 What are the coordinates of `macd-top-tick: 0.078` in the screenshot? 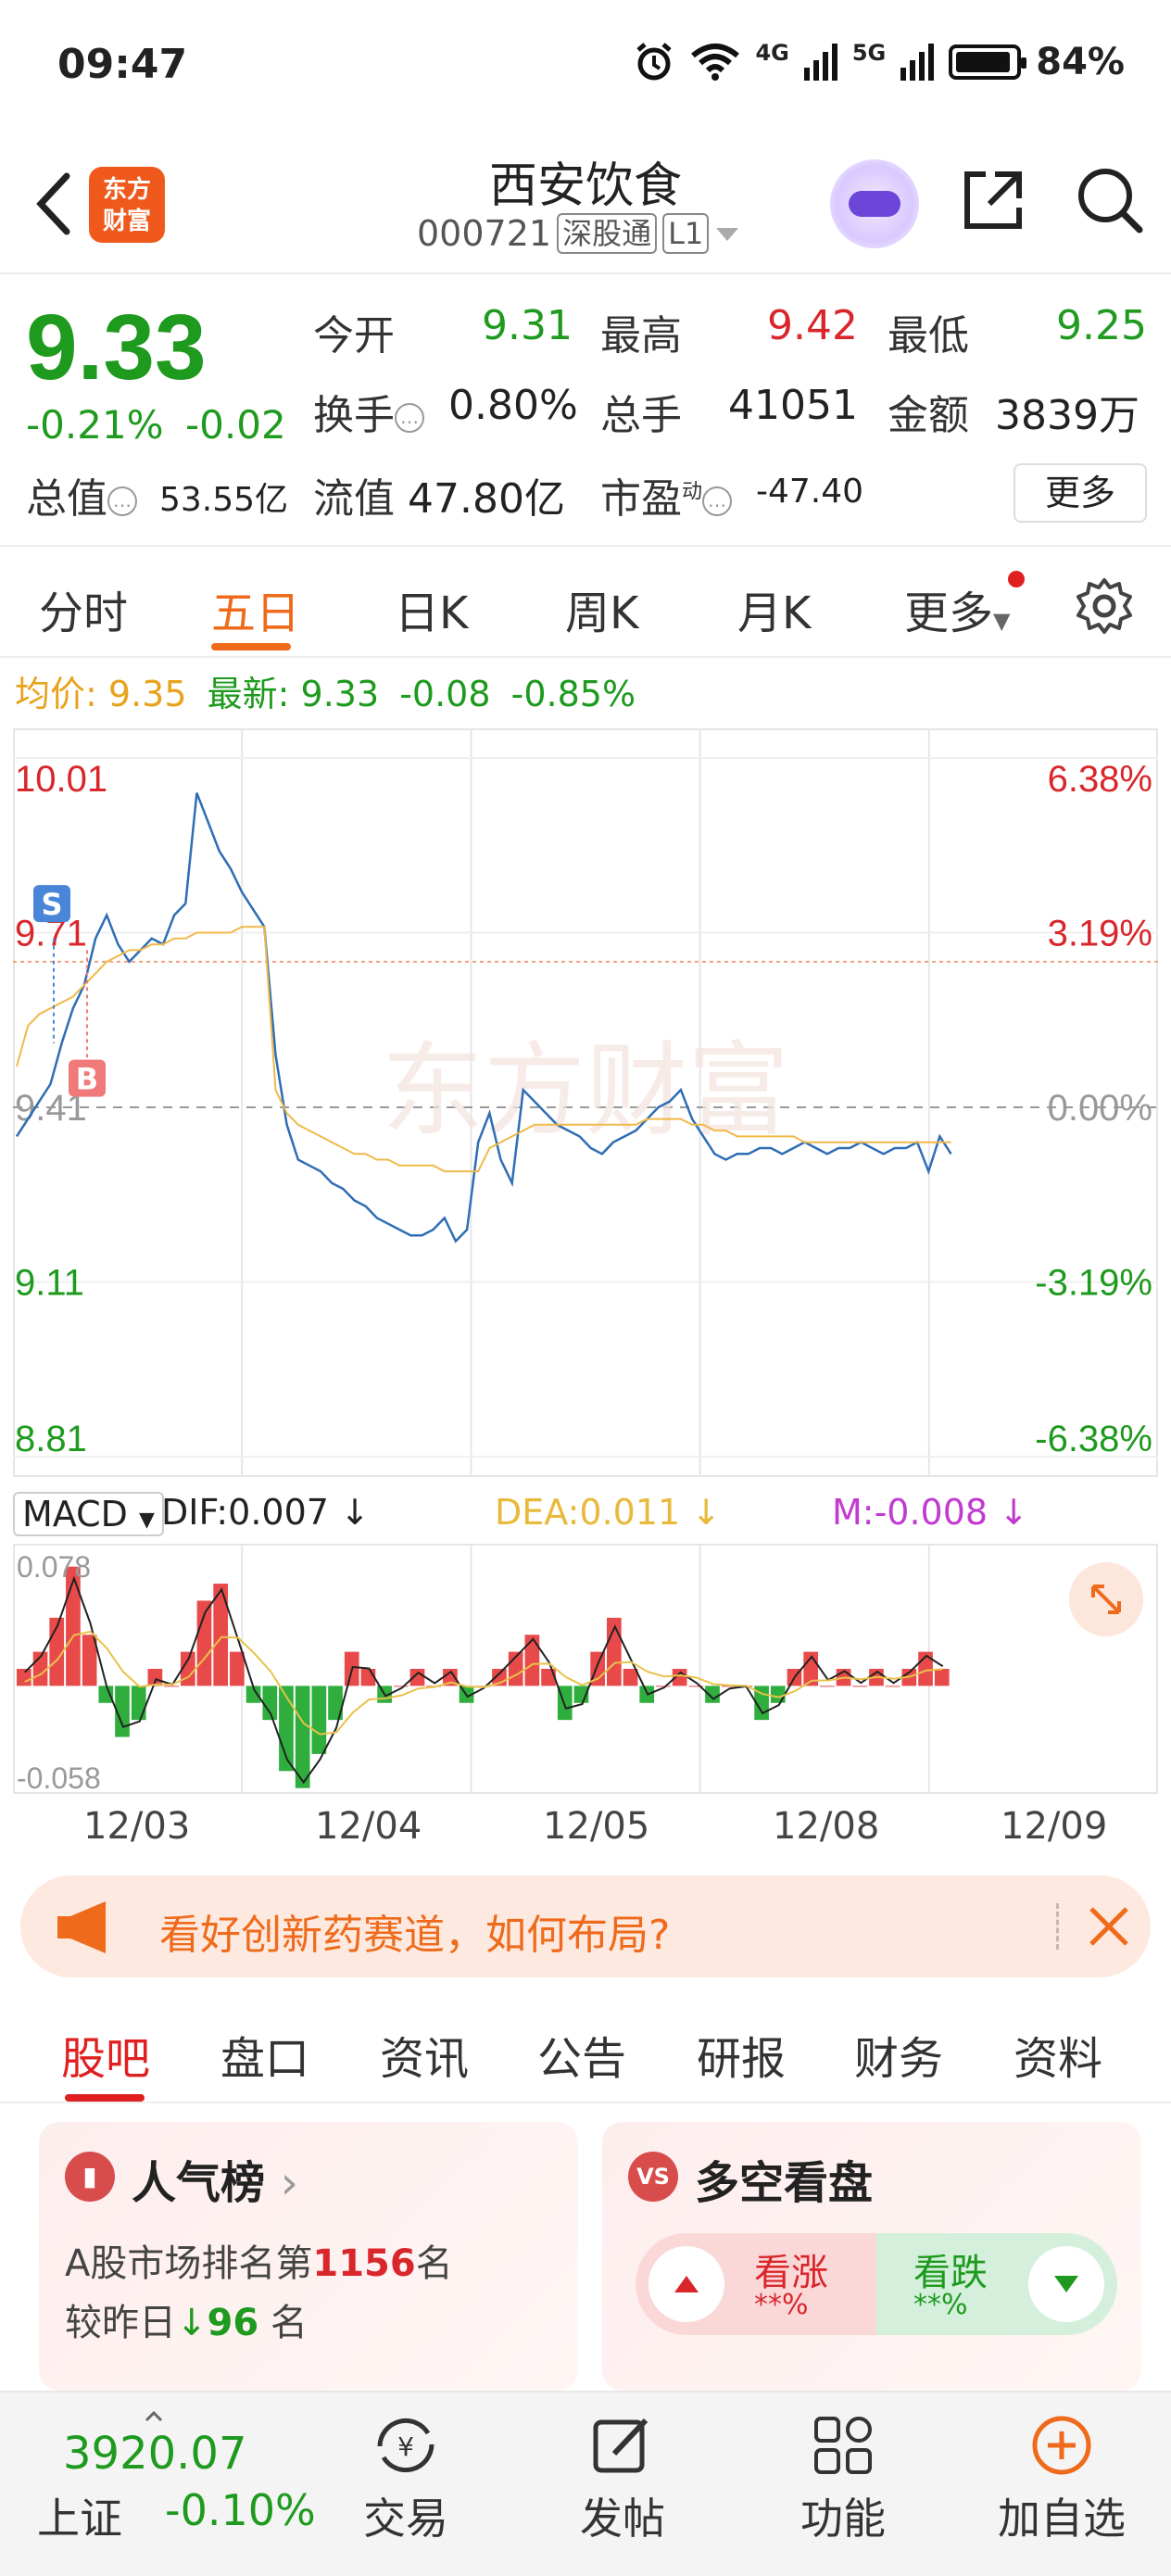 It's located at (54, 1567).